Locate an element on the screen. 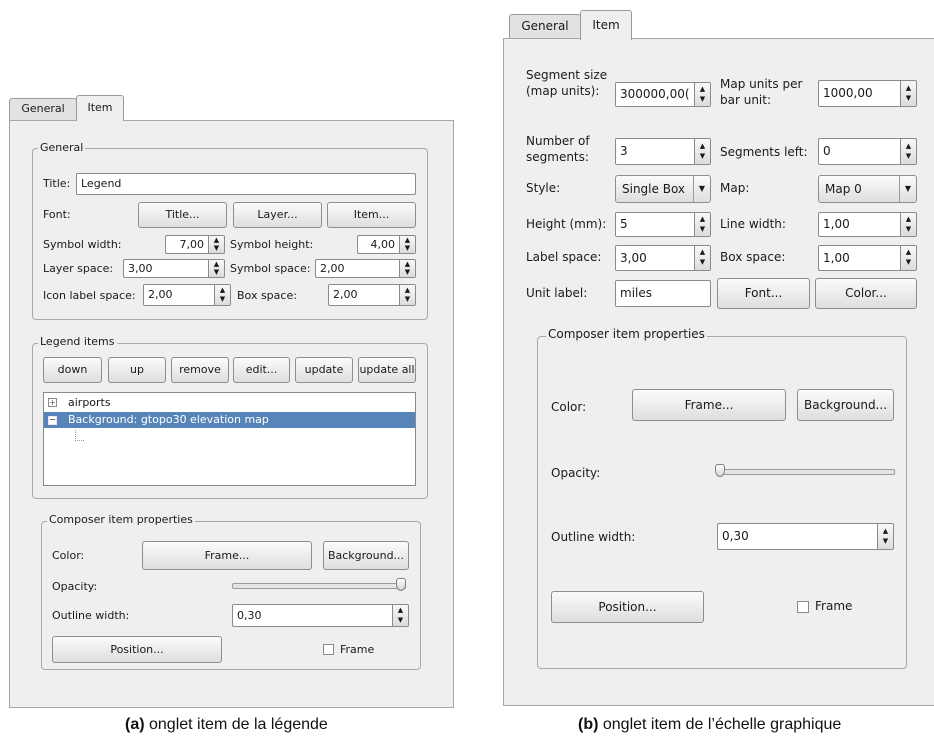  height-value: 5 is located at coordinates (624, 224).